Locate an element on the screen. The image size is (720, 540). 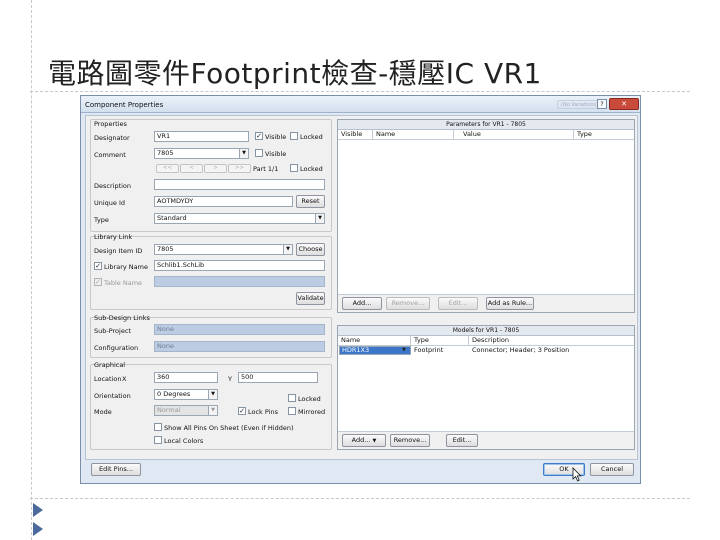
comment-visible-label: Visible is located at coordinates (276, 154).